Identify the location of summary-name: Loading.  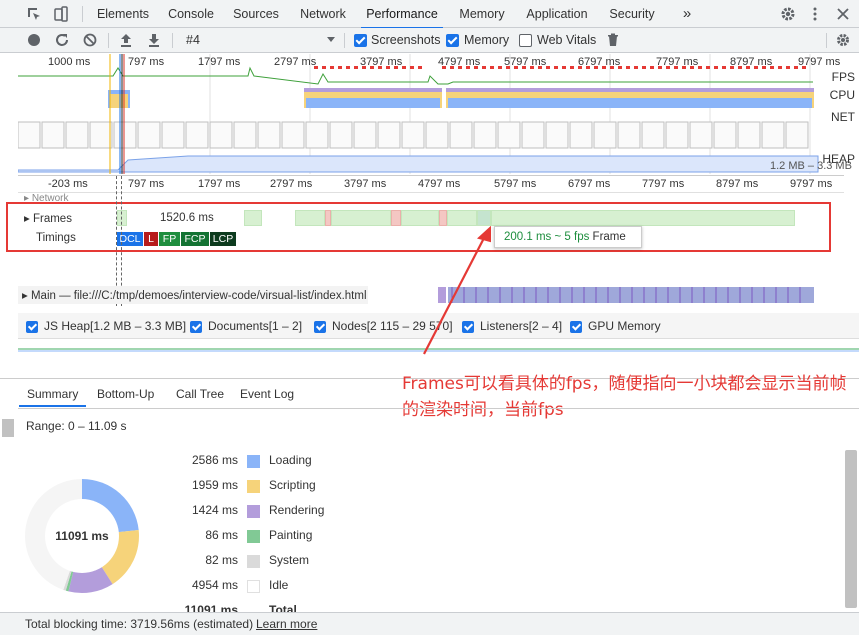
(290, 460).